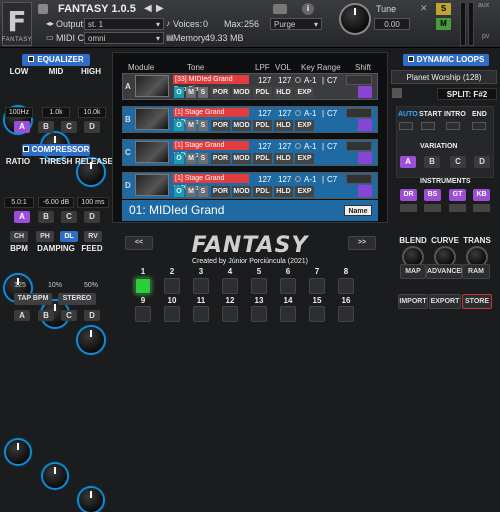 The height and width of the screenshot is (512, 500). Describe the element at coordinates (69, 127) in the screenshot. I see `eq-slot-c: C` at that location.